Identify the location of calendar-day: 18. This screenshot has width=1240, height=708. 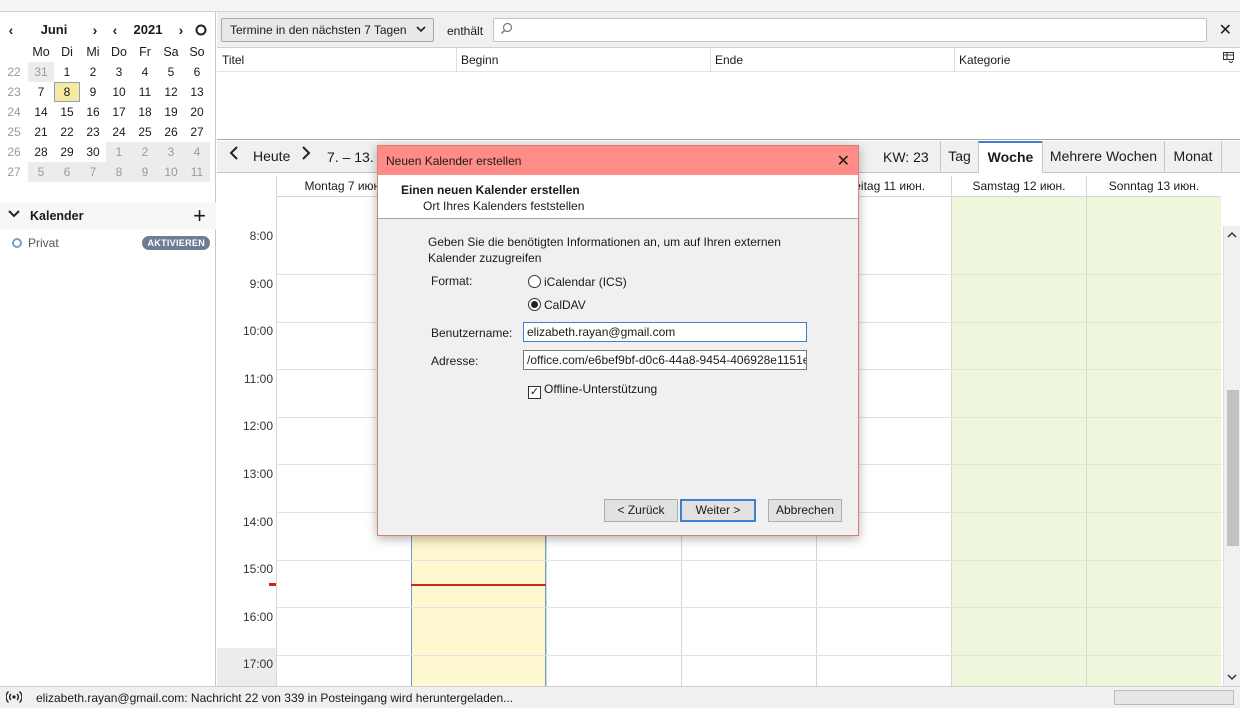
(145, 112).